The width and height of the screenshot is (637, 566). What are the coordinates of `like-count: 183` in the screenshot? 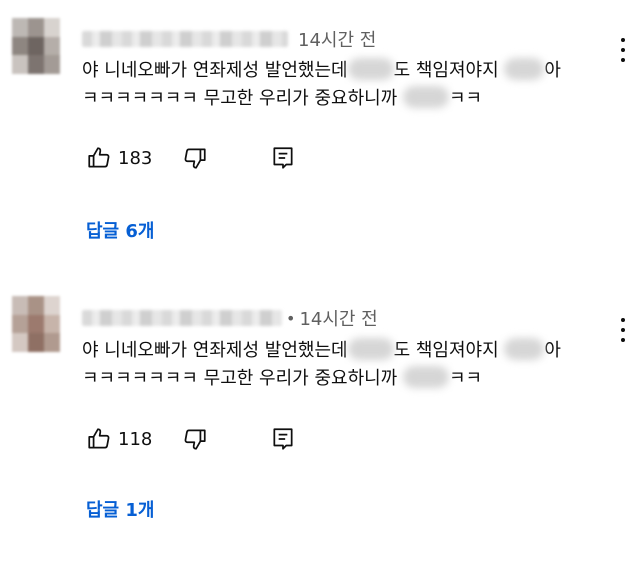 It's located at (135, 158).